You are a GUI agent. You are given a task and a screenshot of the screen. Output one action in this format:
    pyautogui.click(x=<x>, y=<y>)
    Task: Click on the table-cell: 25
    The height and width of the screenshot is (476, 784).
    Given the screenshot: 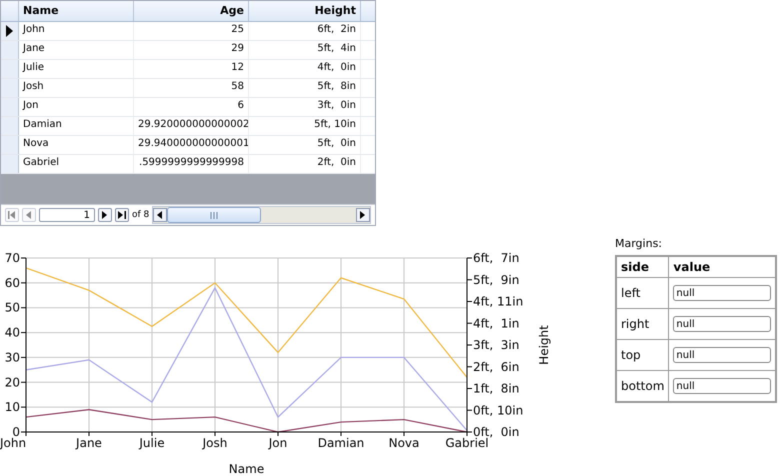 What is the action you would take?
    pyautogui.click(x=191, y=31)
    